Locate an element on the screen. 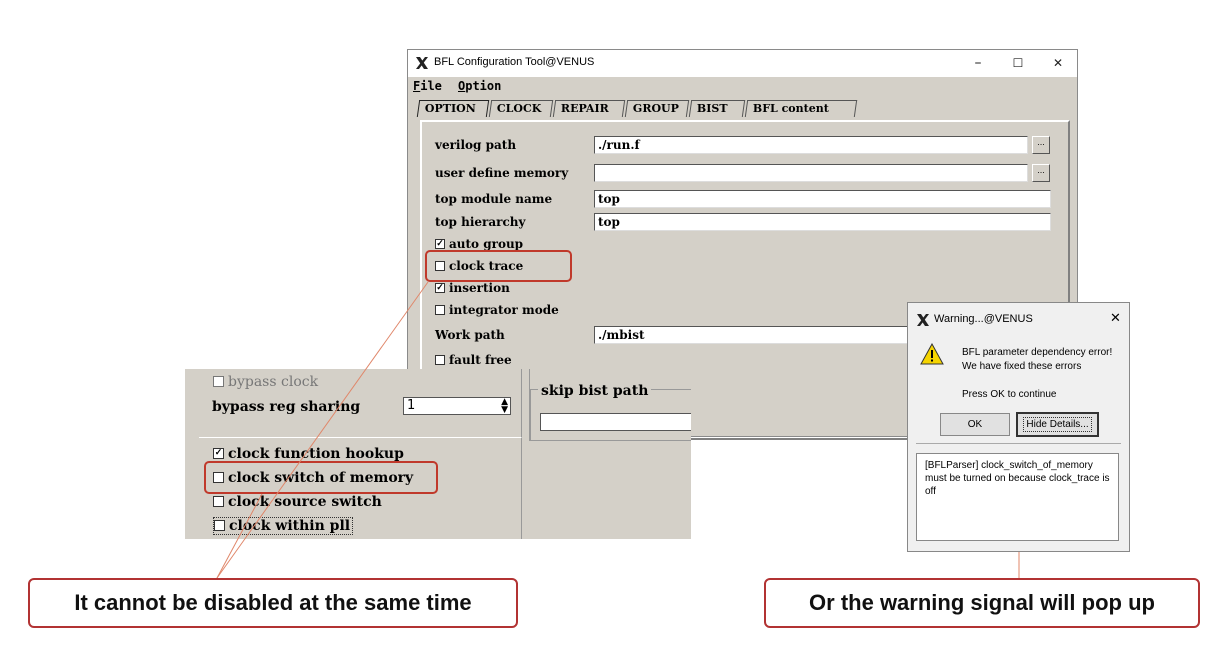 The width and height of the screenshot is (1231, 658). tab-bist-label: BIST is located at coordinates (712, 108).